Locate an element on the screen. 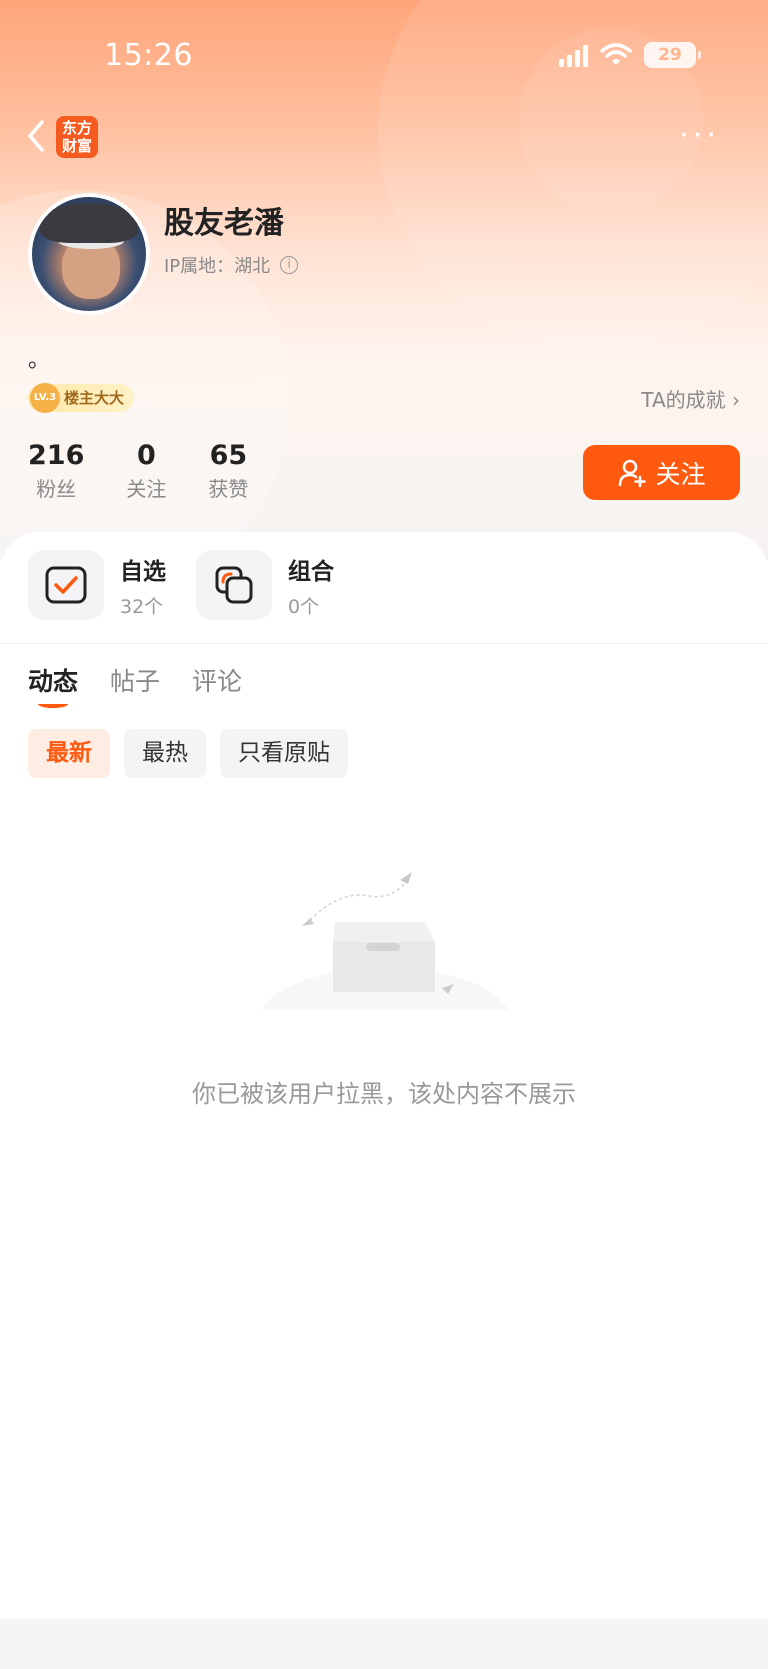 Image resolution: width=768 pixels, height=1669 pixels. empty-box-icon is located at coordinates (385, 951).